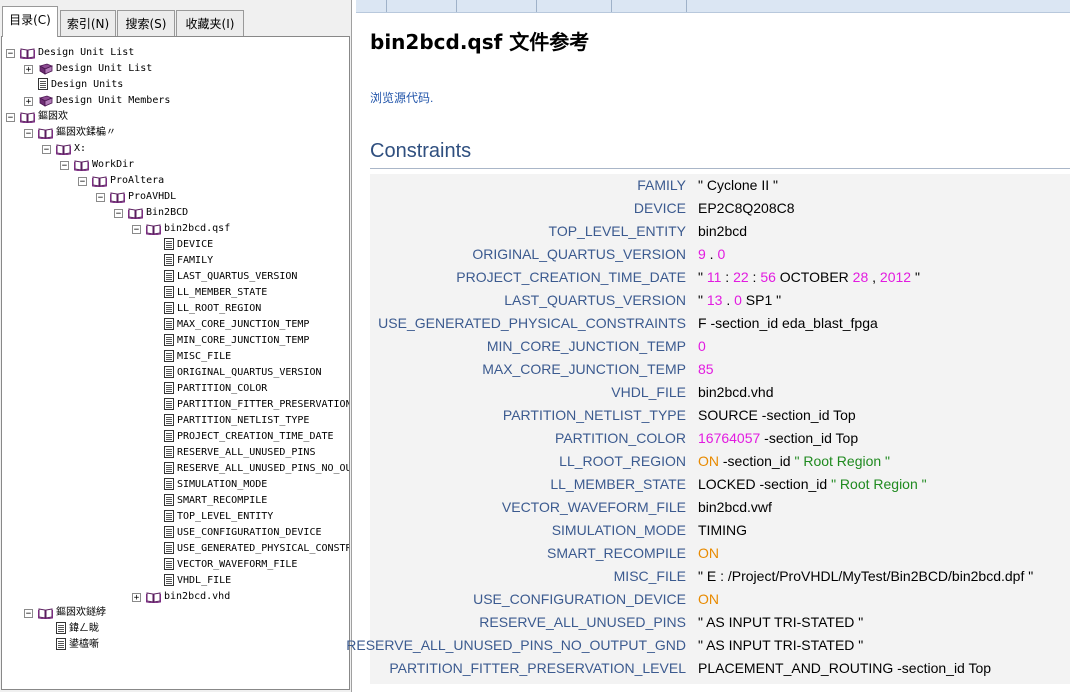  What do you see at coordinates (80, 85) in the screenshot?
I see `tree-item: Design Units` at bounding box center [80, 85].